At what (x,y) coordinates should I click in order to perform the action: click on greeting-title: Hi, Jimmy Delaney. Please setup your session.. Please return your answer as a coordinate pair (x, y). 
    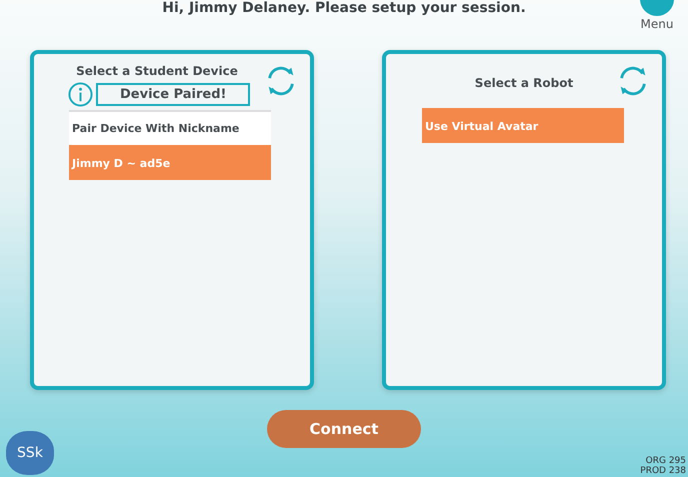
    Looking at the image, I should click on (344, 9).